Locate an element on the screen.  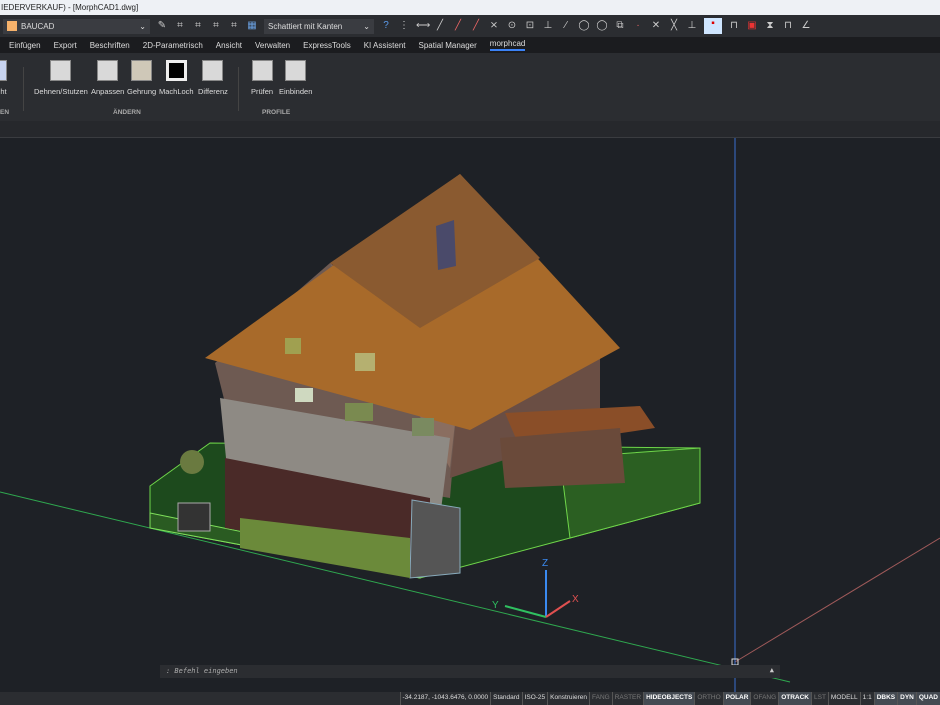
command-input: : Befehl eingeben is located at coordinates (202, 671).